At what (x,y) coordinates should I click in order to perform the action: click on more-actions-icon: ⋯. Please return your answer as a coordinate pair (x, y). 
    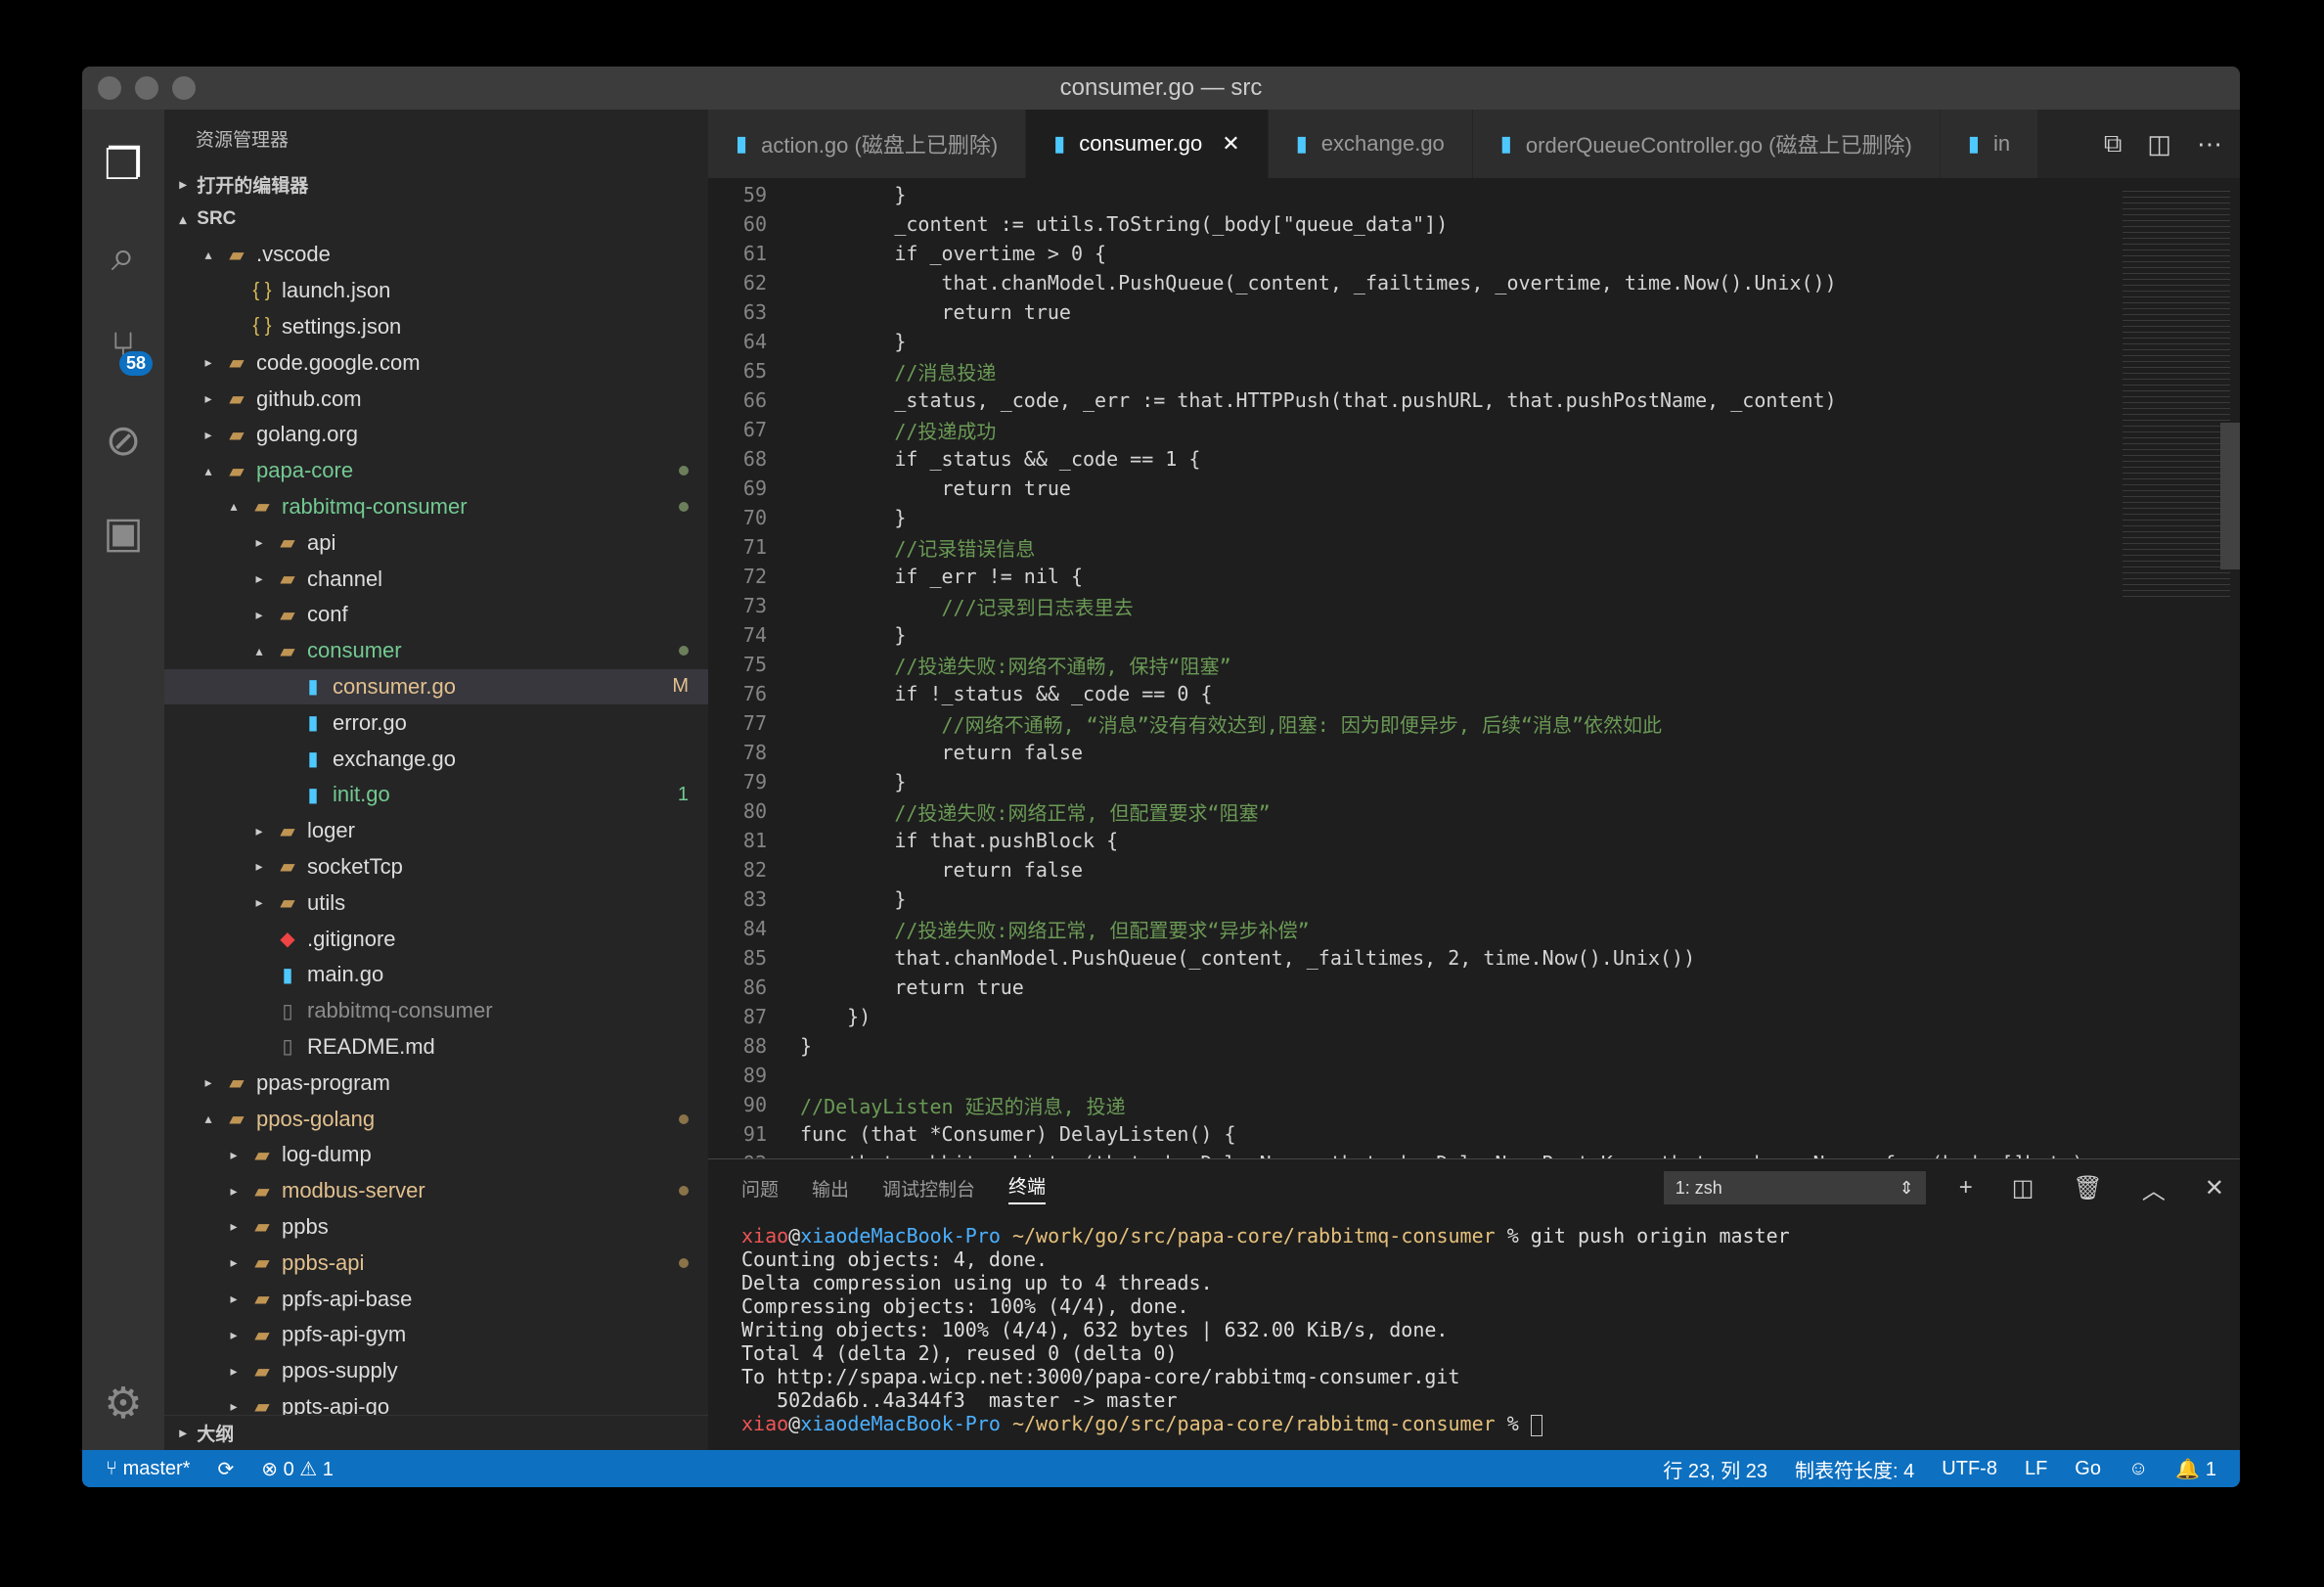
    Looking at the image, I should click on (2209, 144).